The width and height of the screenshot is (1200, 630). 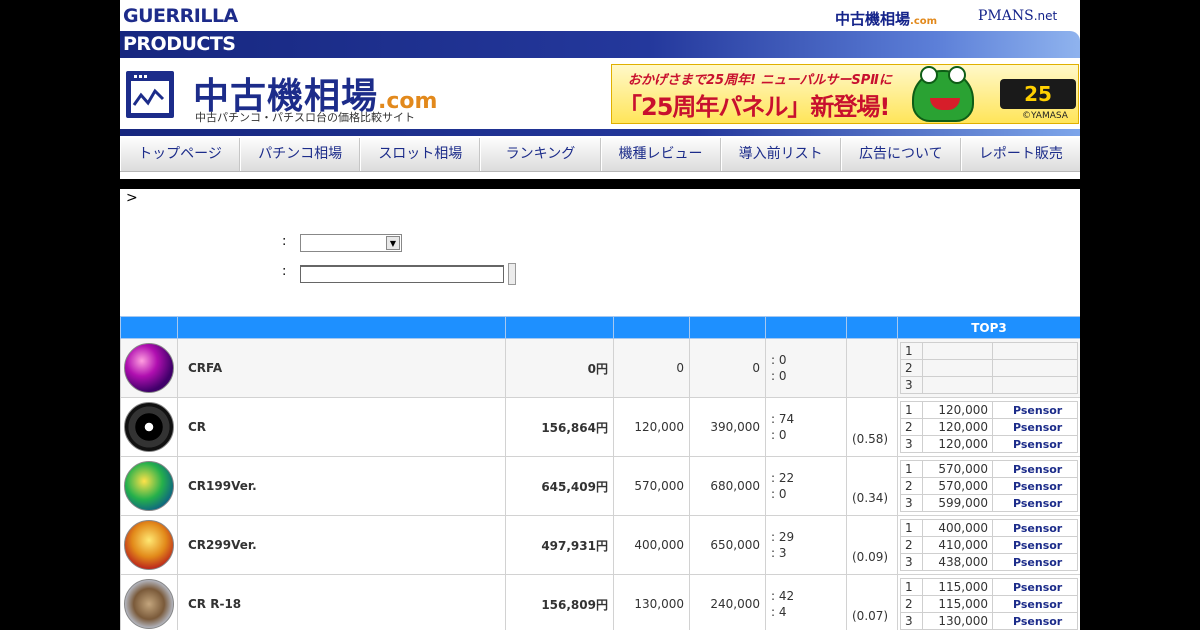 I want to click on top-link-site: 中古機相場.com, so click(x=886, y=18).